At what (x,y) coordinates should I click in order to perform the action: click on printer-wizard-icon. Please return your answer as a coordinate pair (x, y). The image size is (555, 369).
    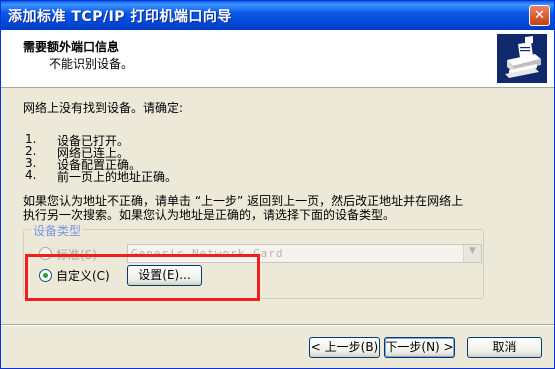
    Looking at the image, I should click on (522, 58).